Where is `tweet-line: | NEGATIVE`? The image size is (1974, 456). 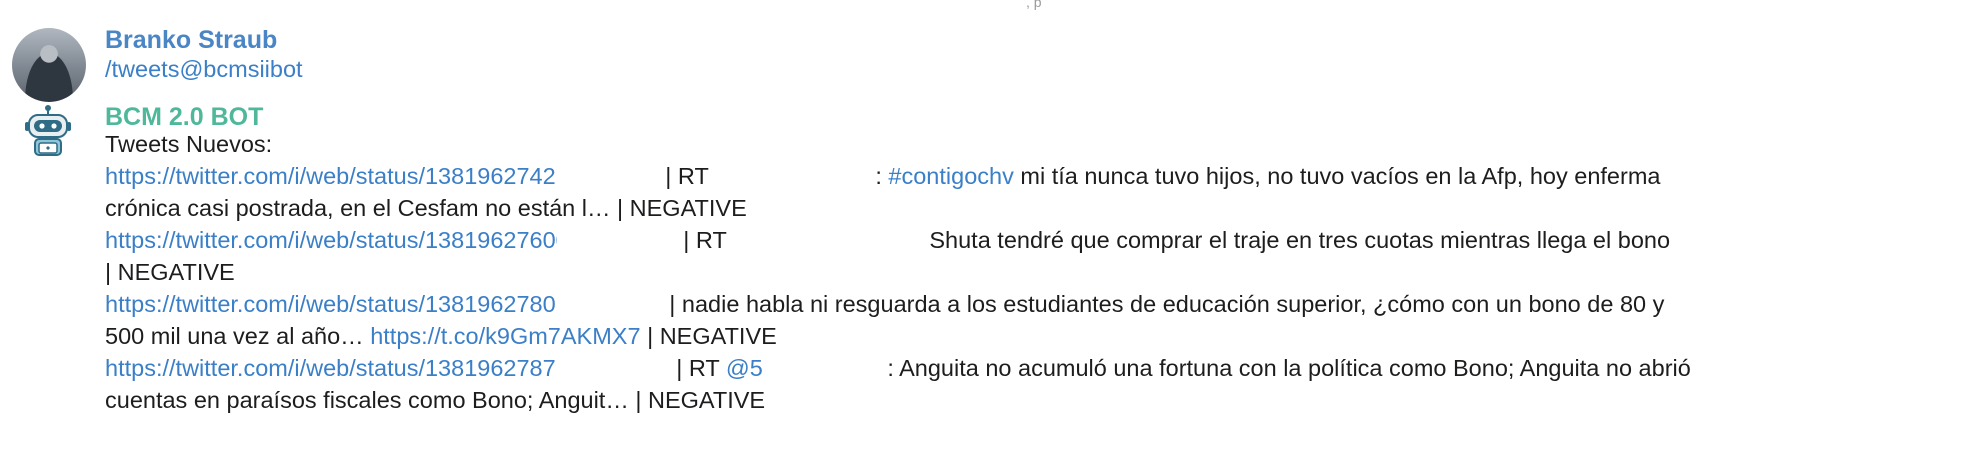
tweet-line: | NEGATIVE is located at coordinates (170, 272).